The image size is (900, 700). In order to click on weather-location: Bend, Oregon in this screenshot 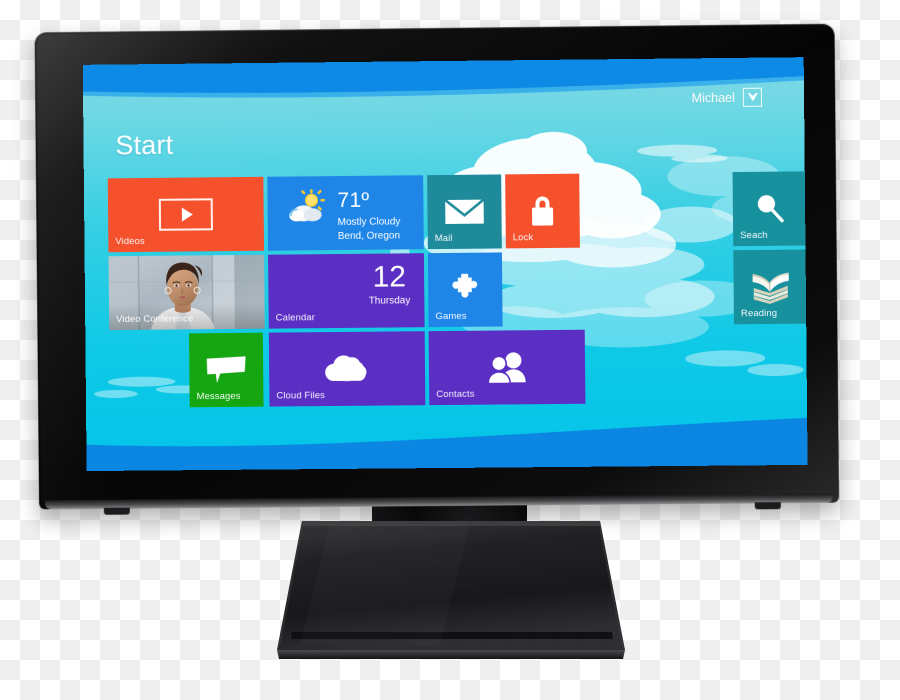, I will do `click(369, 235)`.